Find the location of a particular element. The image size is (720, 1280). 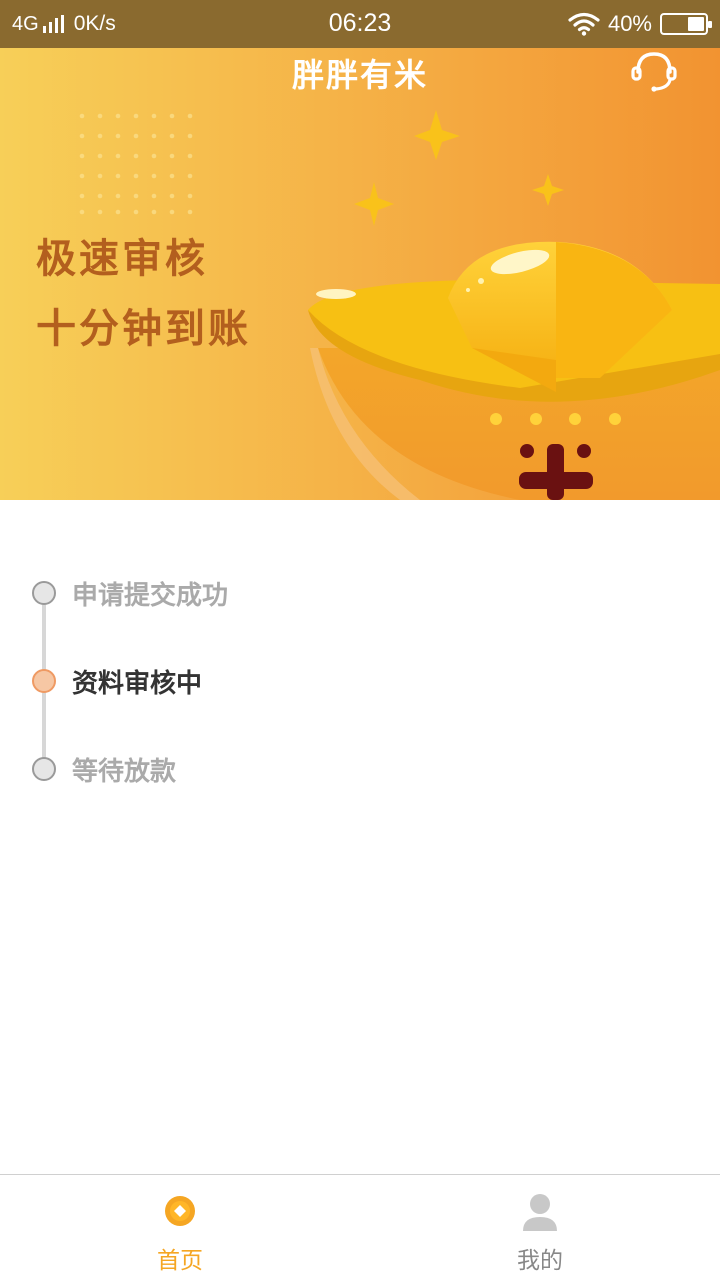

tab-home: 首页 is located at coordinates (180, 1227).